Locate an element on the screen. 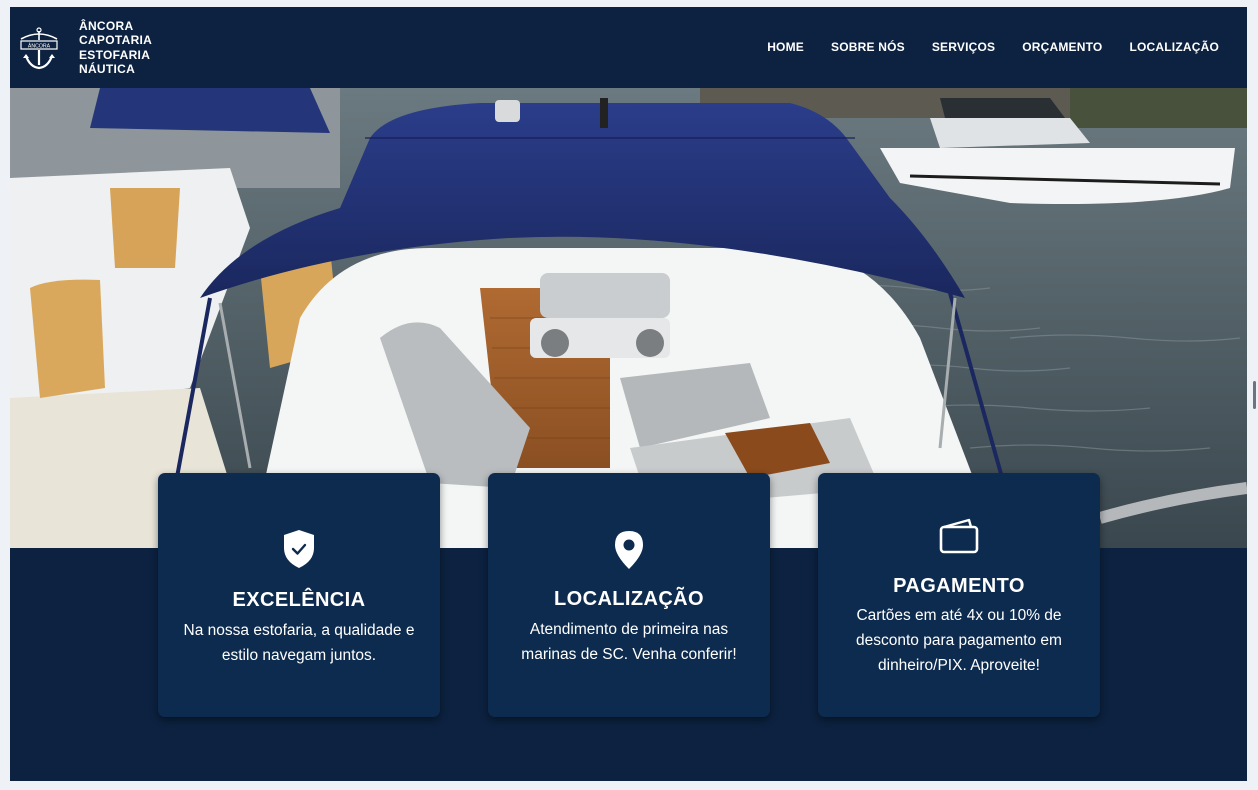 The height and width of the screenshot is (790, 1258). card-title: EXCELÊNCIA is located at coordinates (299, 600).